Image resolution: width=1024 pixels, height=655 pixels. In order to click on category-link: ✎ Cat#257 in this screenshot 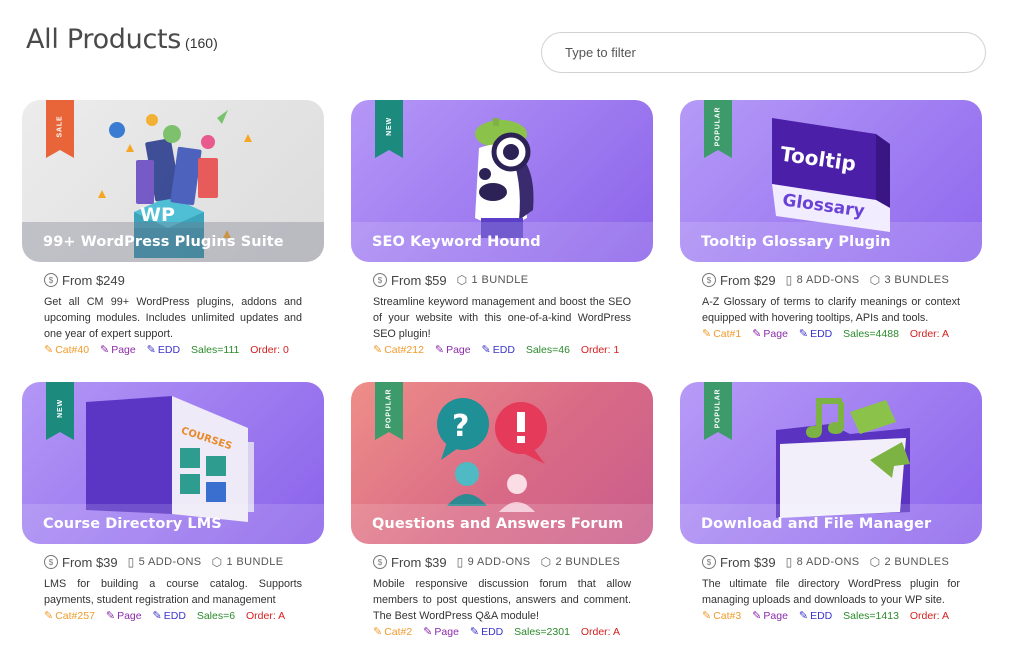, I will do `click(69, 616)`.